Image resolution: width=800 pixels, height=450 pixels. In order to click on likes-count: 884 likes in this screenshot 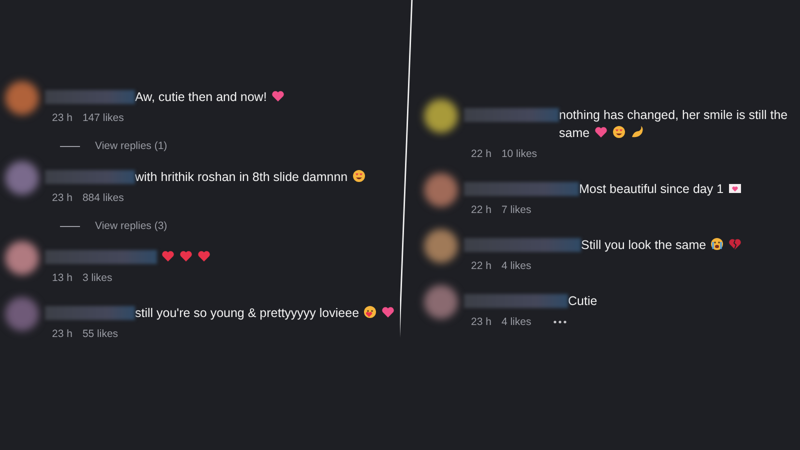, I will do `click(103, 198)`.